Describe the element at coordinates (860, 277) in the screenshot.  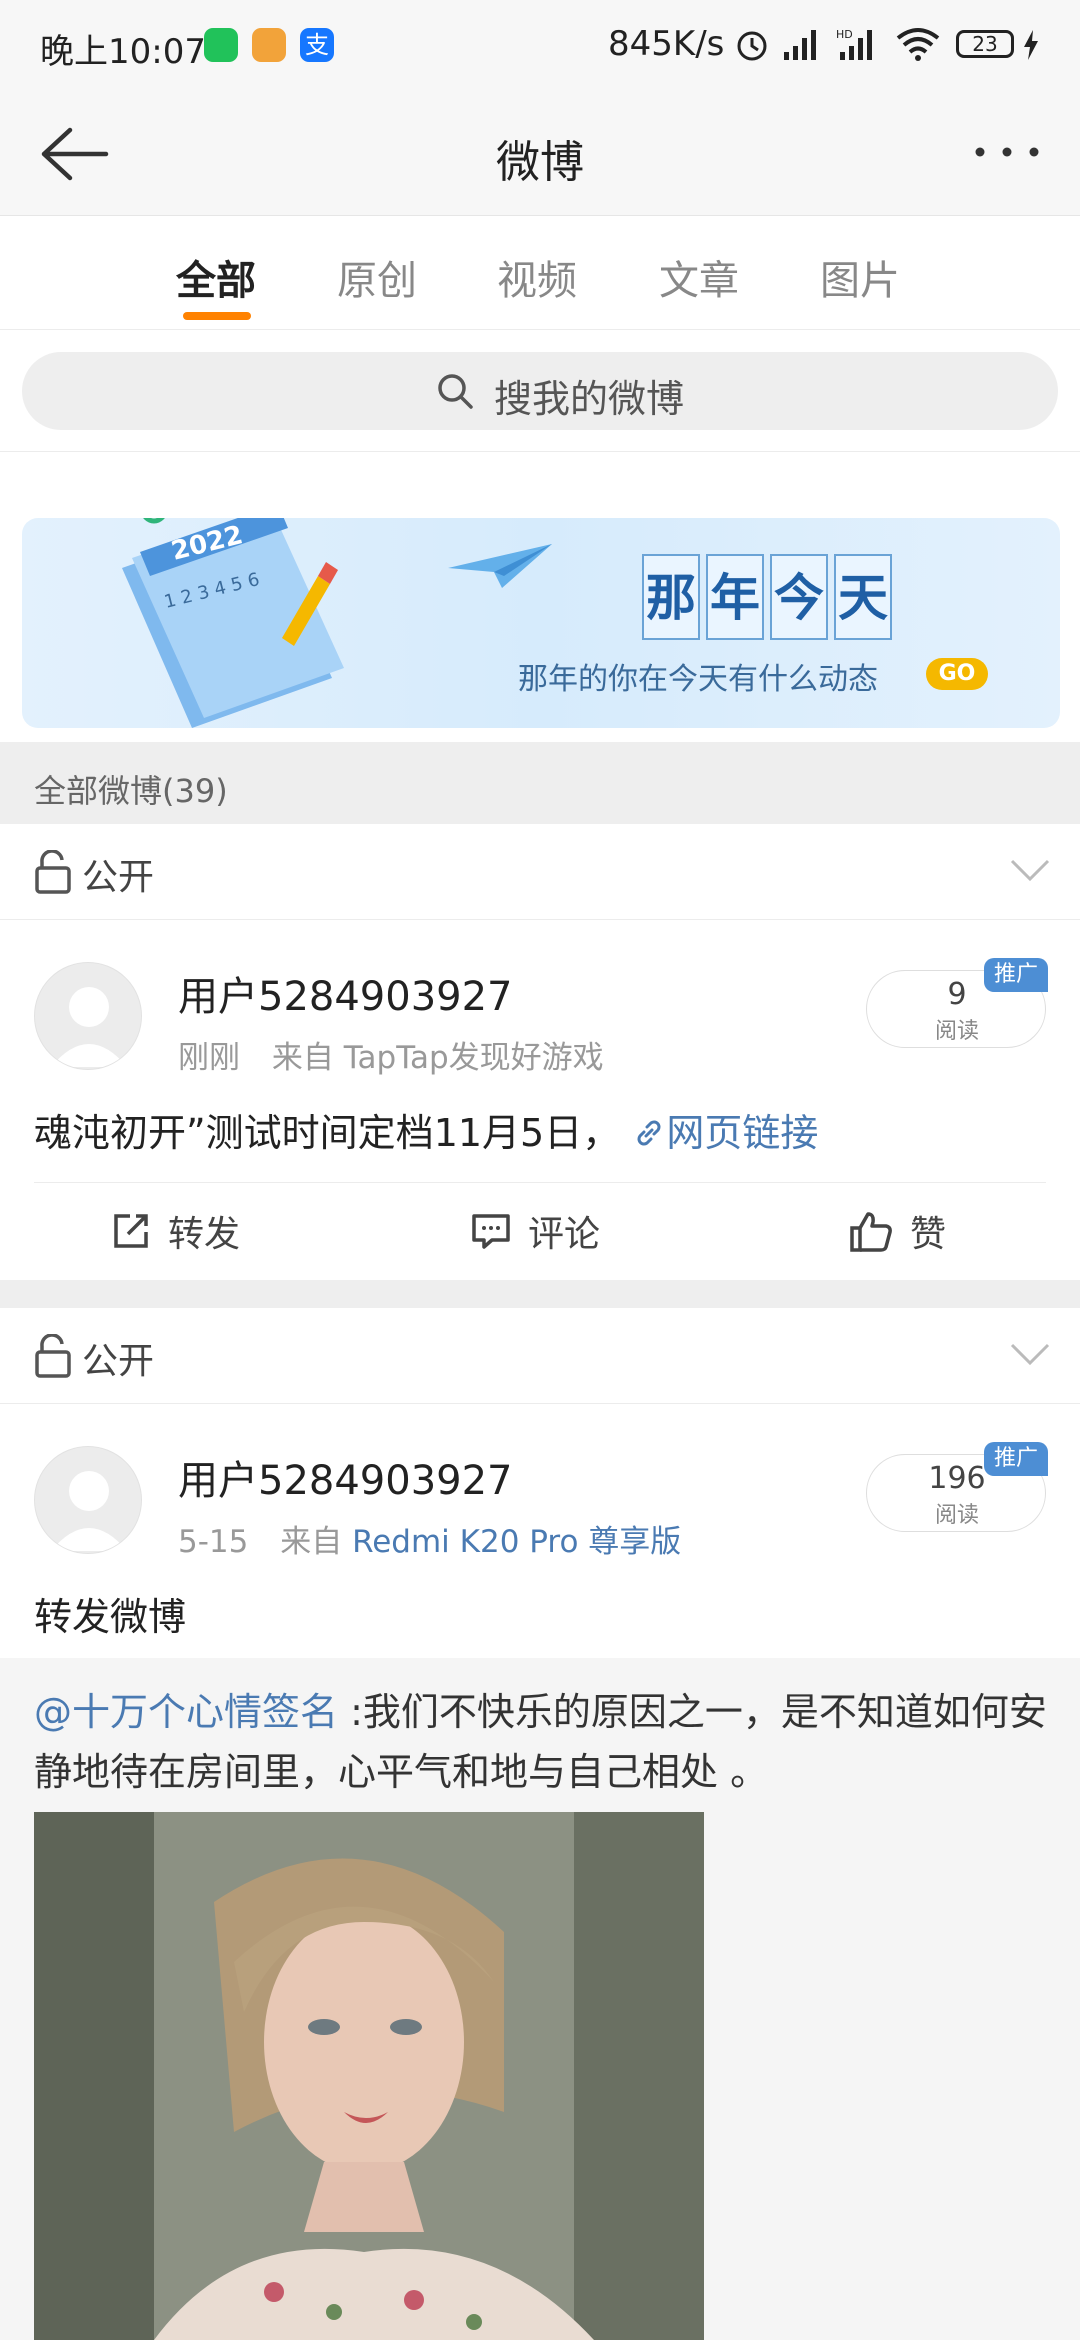
I see `tab-images: 图片` at that location.